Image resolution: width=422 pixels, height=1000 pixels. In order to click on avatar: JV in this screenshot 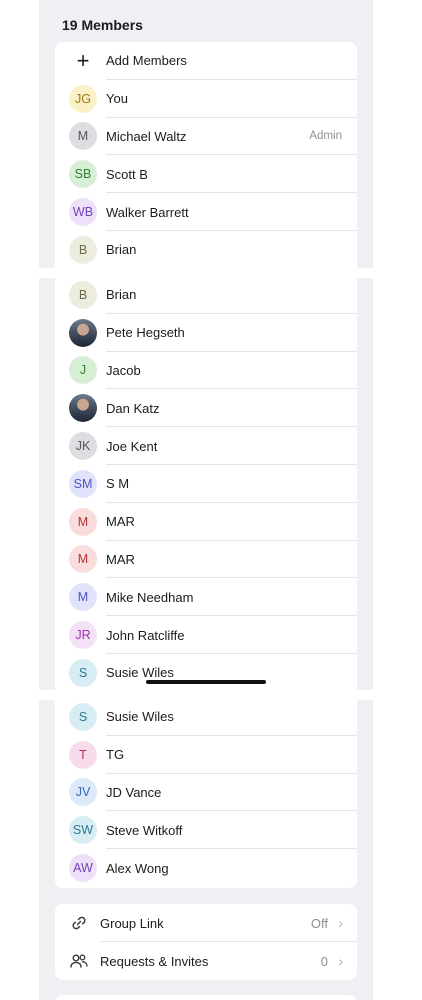, I will do `click(83, 792)`.